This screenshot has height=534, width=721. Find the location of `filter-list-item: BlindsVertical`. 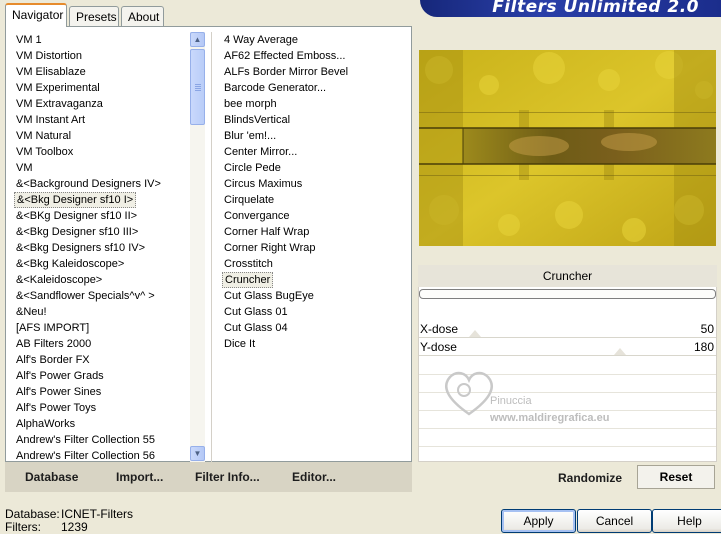

filter-list-item: BlindsVertical is located at coordinates (314, 120).